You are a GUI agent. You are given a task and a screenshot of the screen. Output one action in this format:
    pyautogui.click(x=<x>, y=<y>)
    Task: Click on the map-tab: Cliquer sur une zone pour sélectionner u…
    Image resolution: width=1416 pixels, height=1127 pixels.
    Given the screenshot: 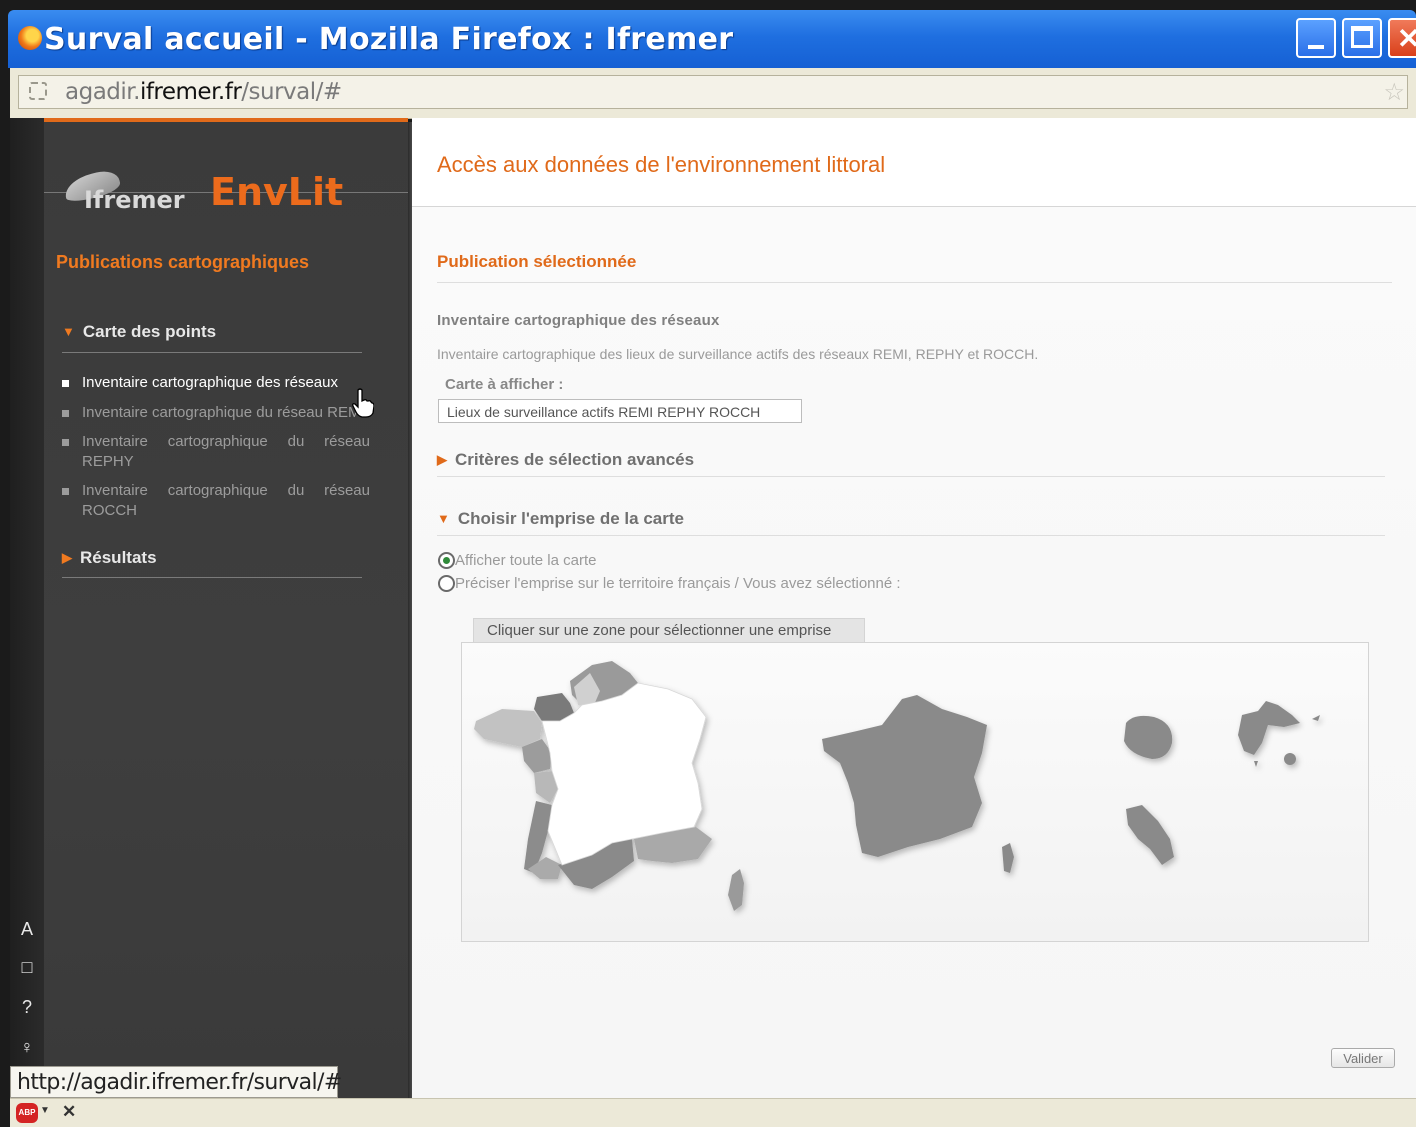 What is the action you would take?
    pyautogui.click(x=669, y=630)
    